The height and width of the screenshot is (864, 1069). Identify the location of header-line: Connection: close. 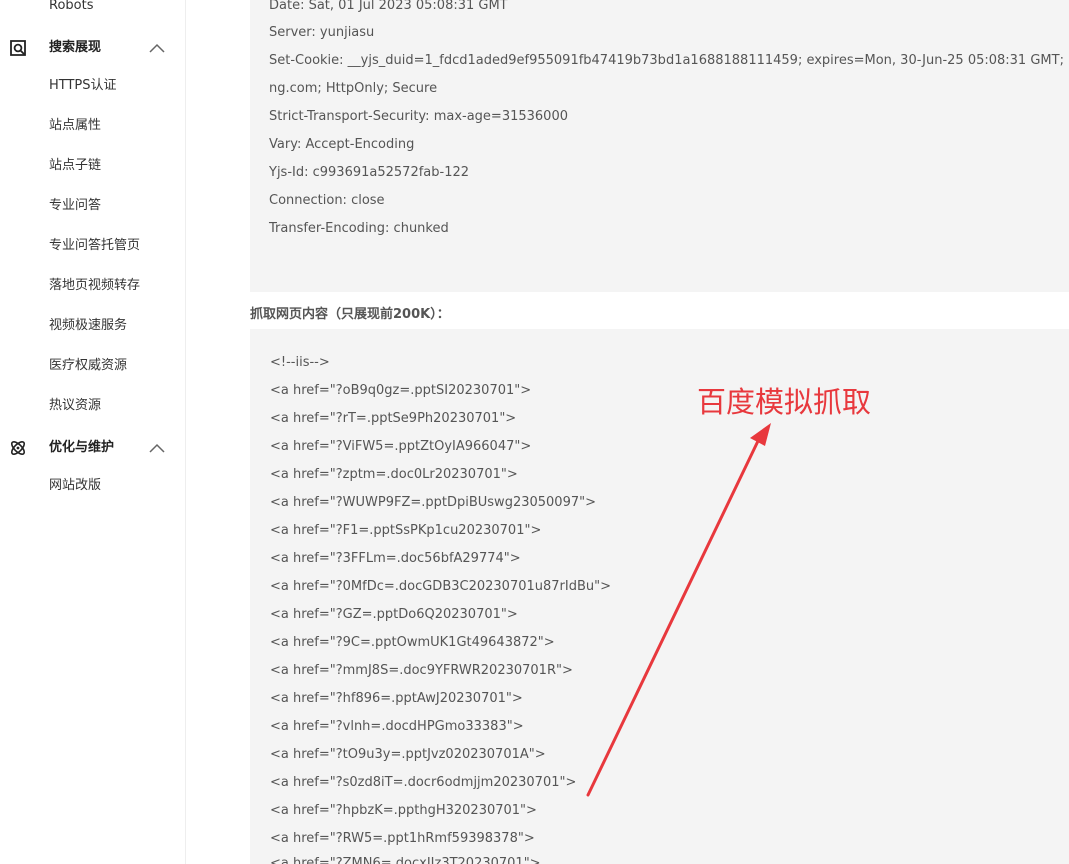
(327, 200).